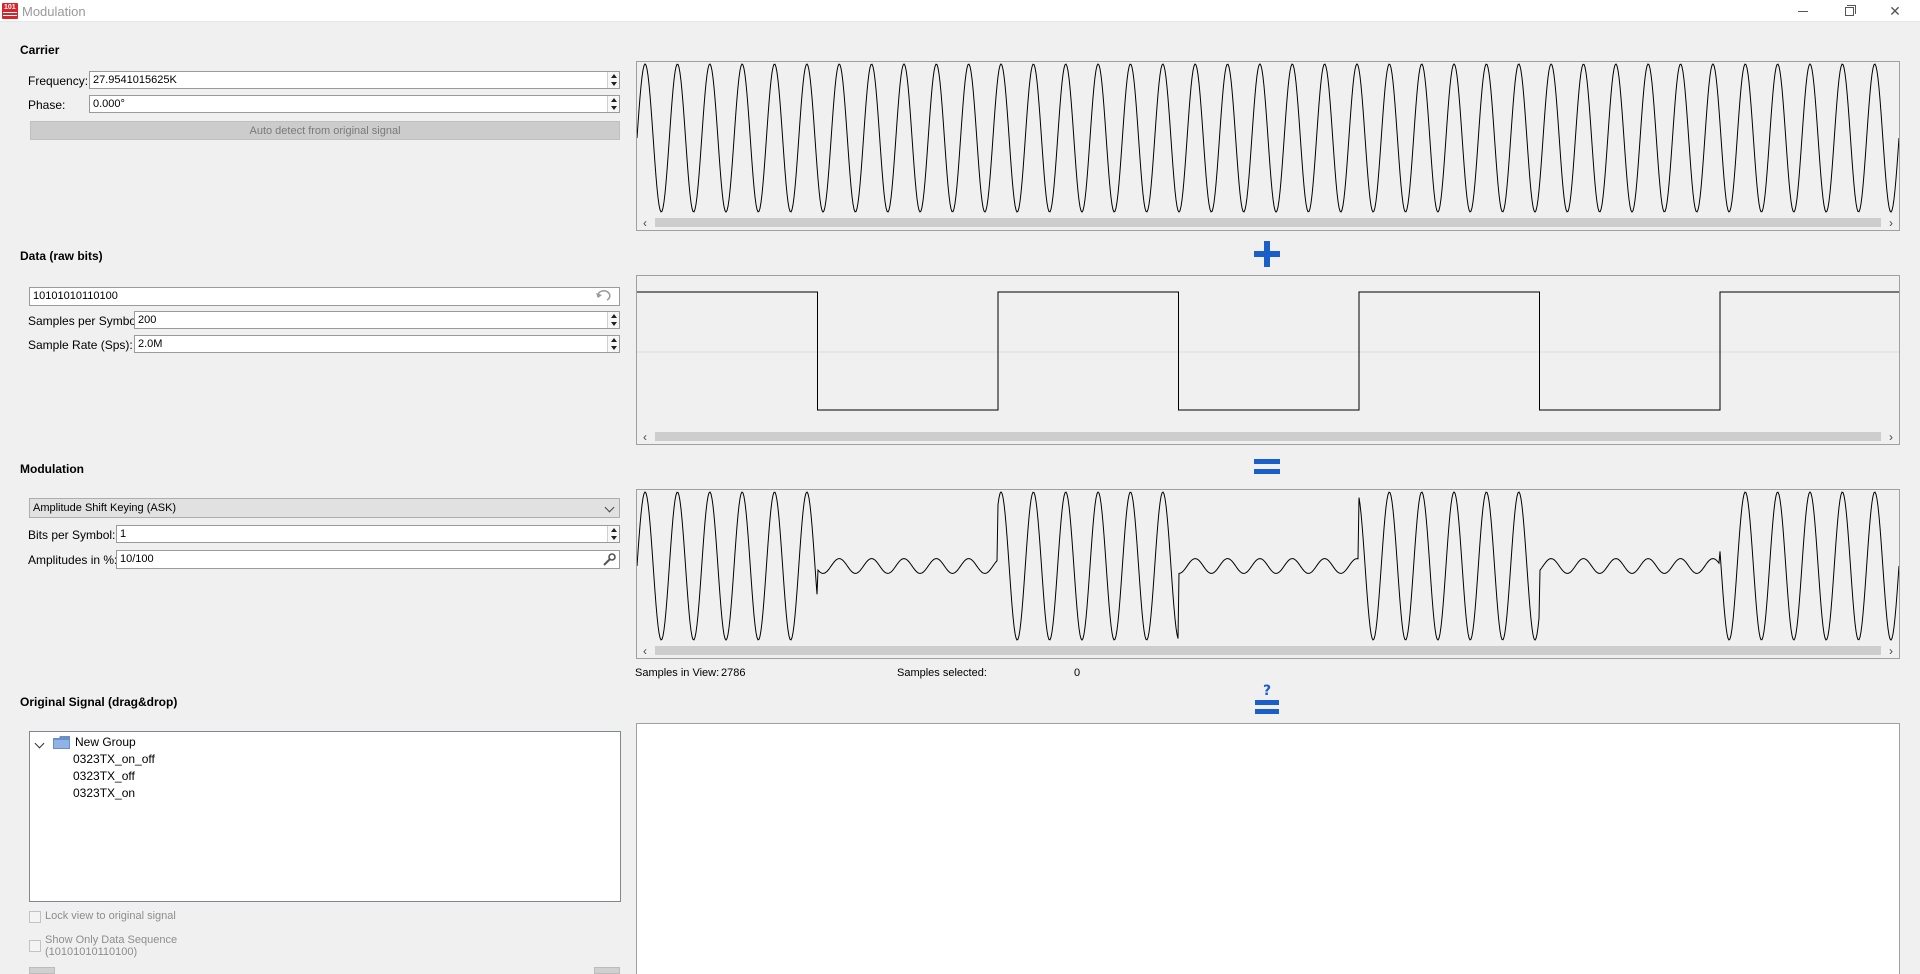 The height and width of the screenshot is (974, 1920). Describe the element at coordinates (61, 256) in the screenshot. I see `data-section-title: Data (raw bits)` at that location.